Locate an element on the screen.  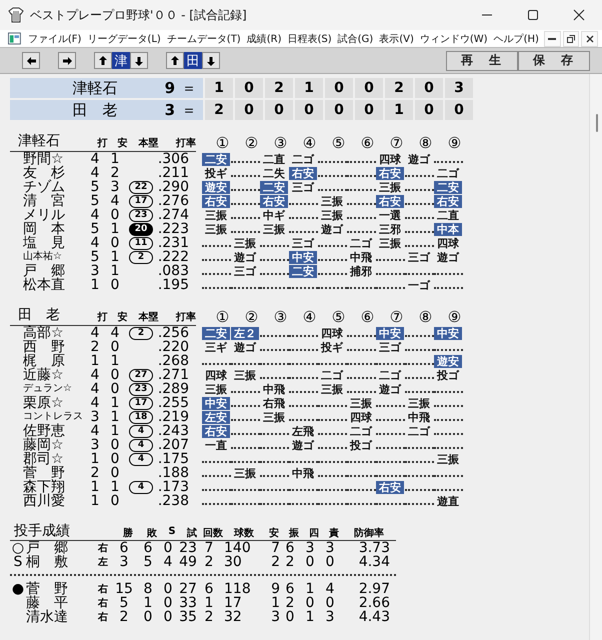
stat-value: 3 is located at coordinates (275, 617).